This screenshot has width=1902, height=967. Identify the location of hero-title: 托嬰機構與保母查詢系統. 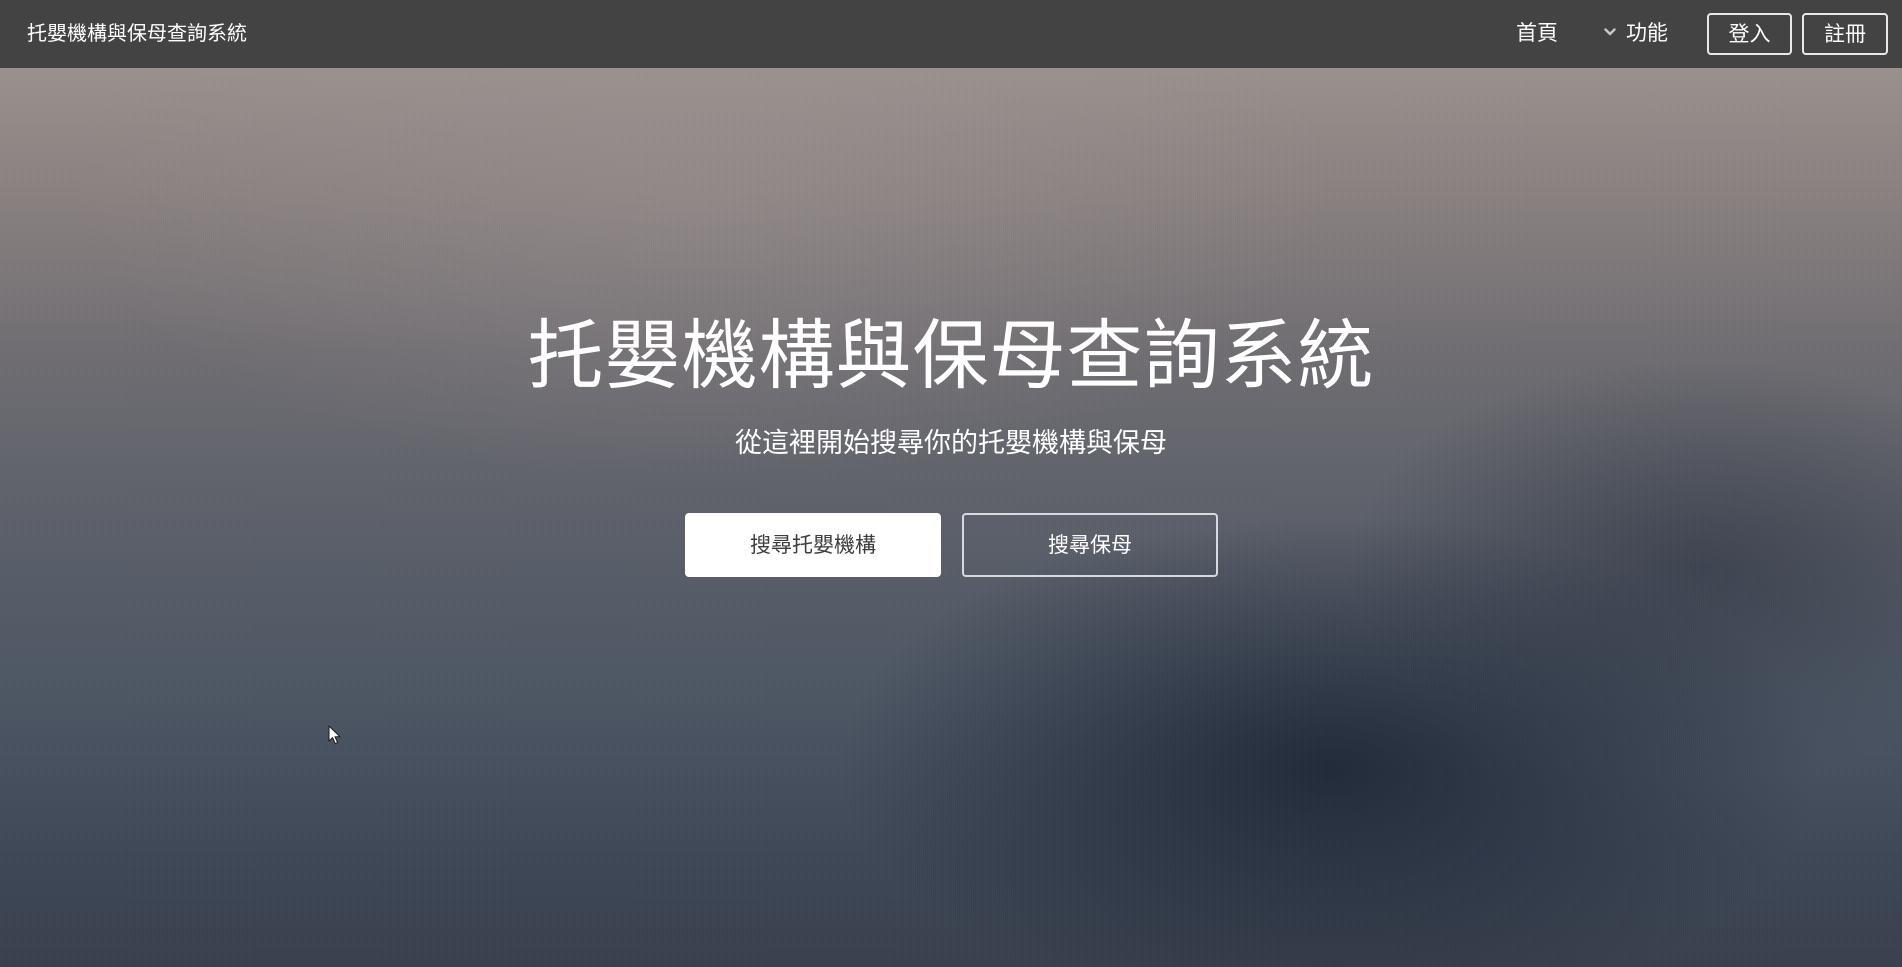
(951, 355).